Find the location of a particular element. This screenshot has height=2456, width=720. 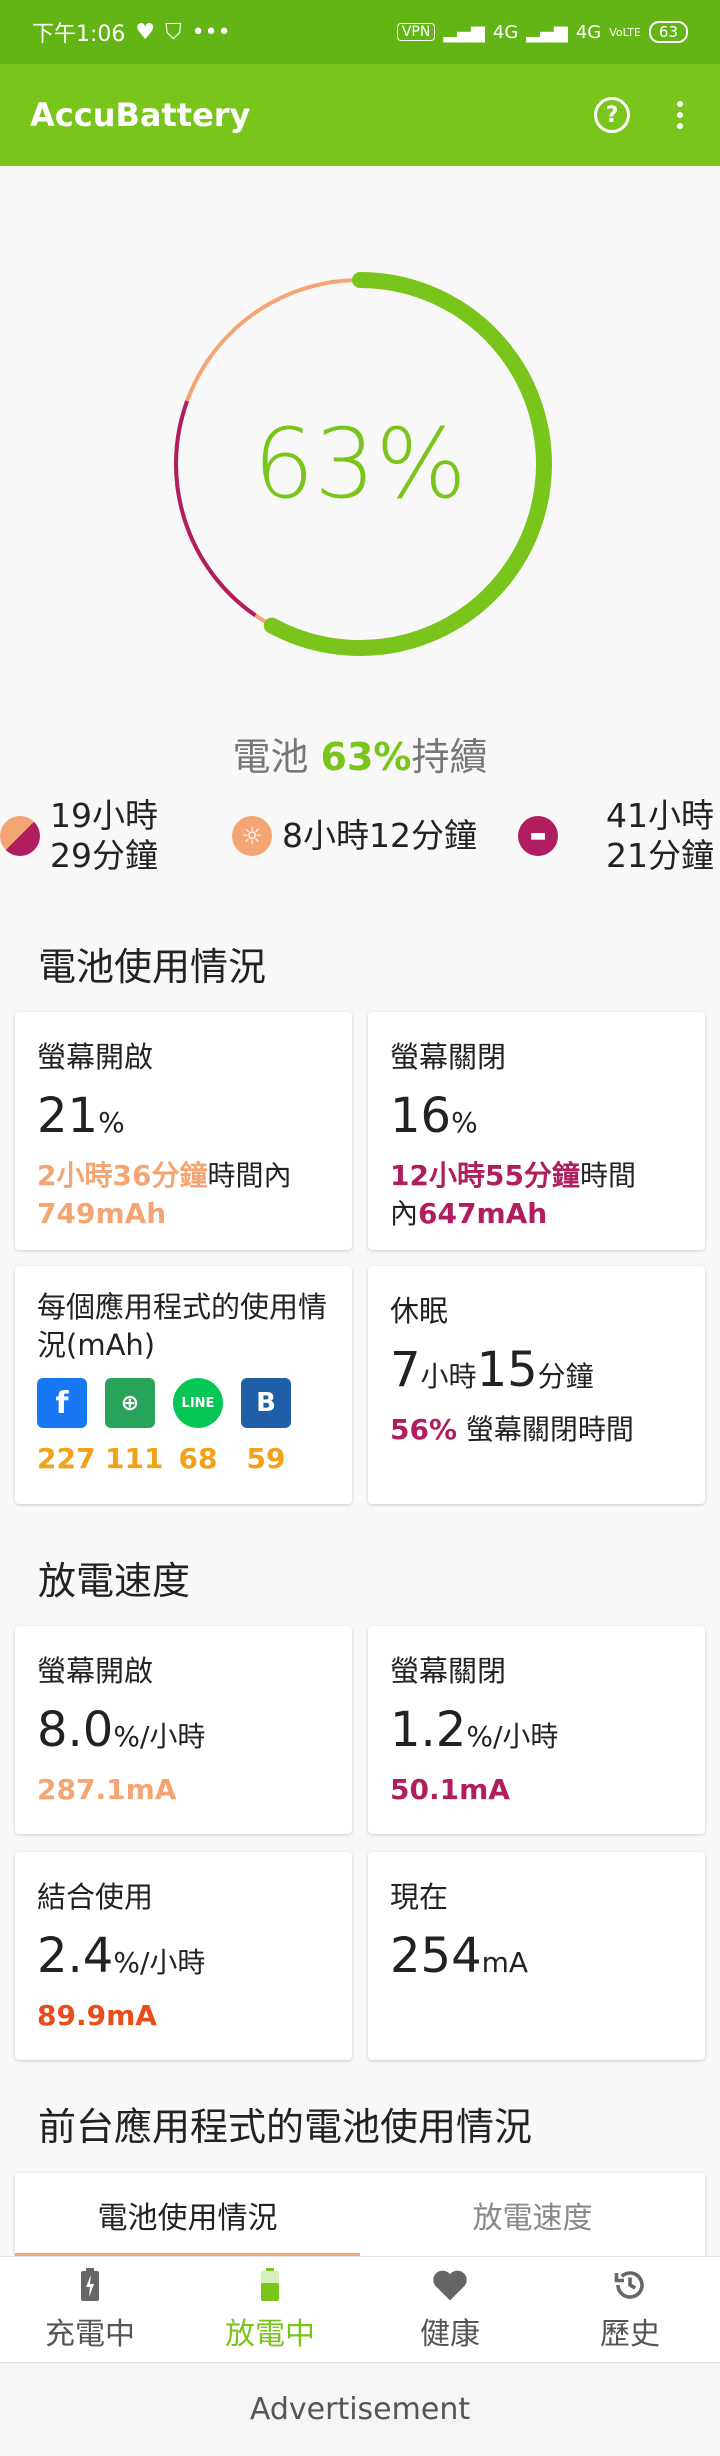

app-counts-row: 227 111 68 59 is located at coordinates (183, 1458).